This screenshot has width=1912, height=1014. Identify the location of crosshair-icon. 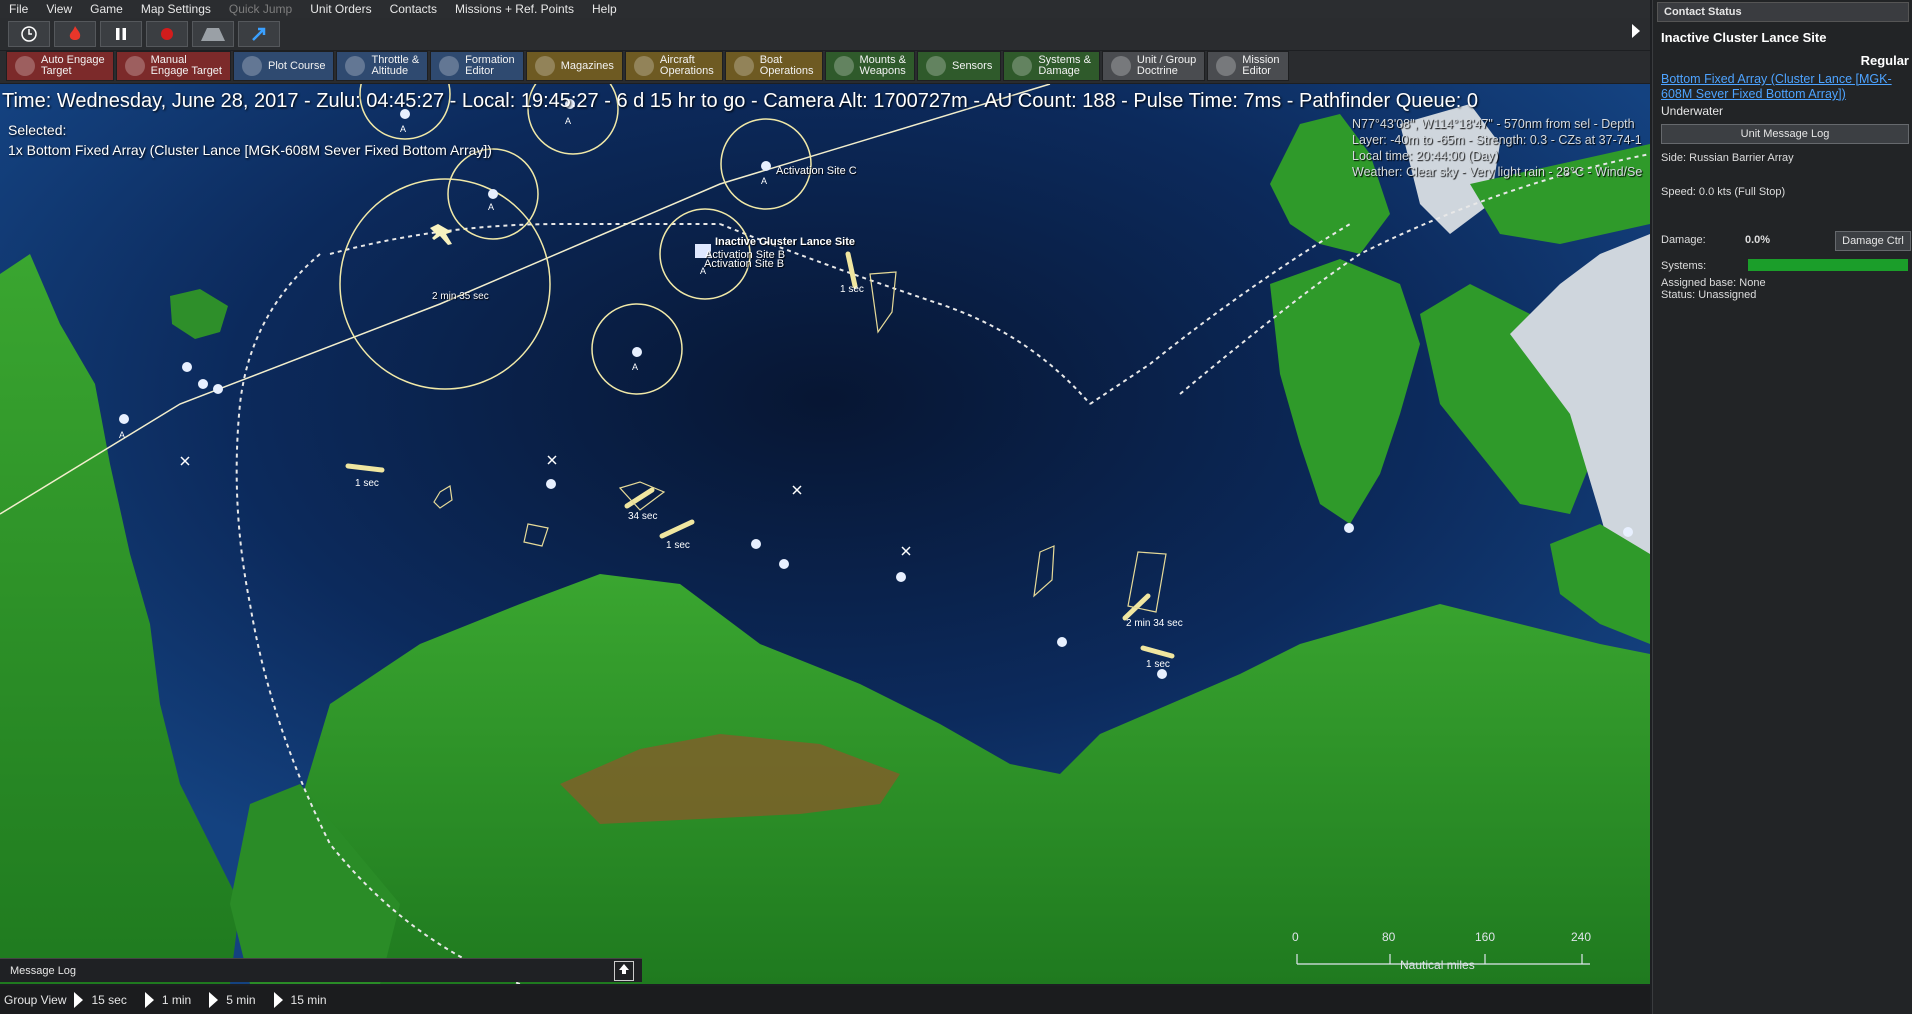
(134, 66).